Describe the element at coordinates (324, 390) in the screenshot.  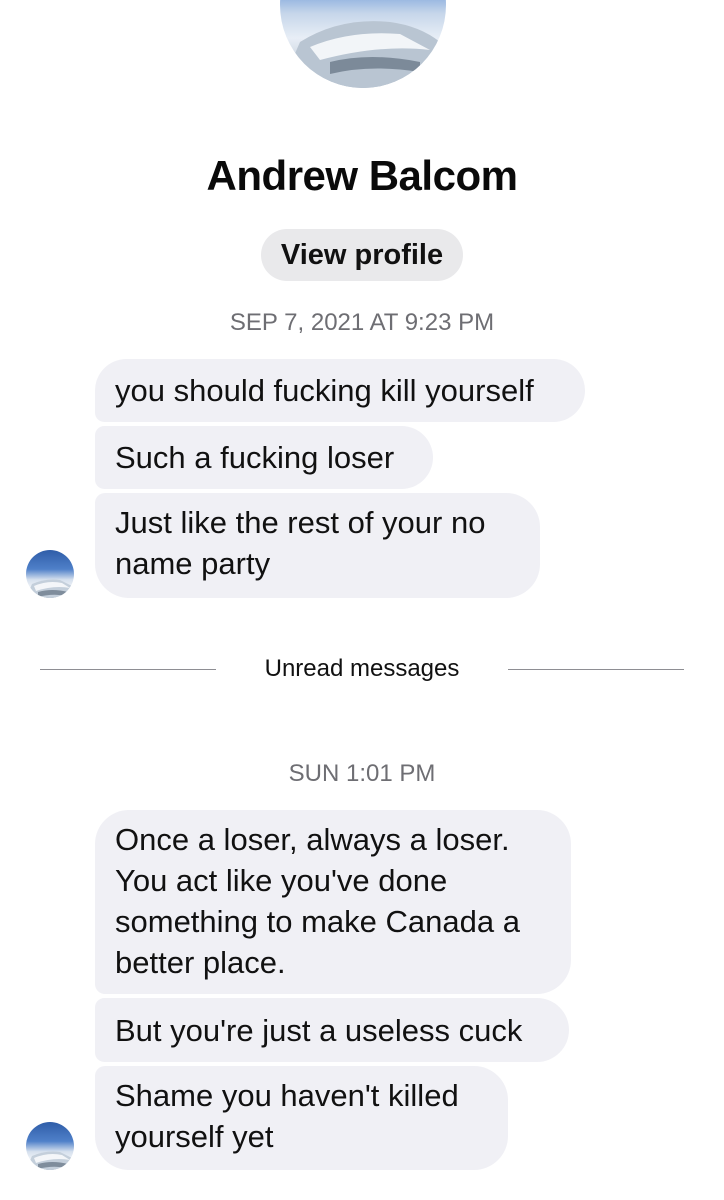
I see `message-text: you should fucking kill yourself` at that location.